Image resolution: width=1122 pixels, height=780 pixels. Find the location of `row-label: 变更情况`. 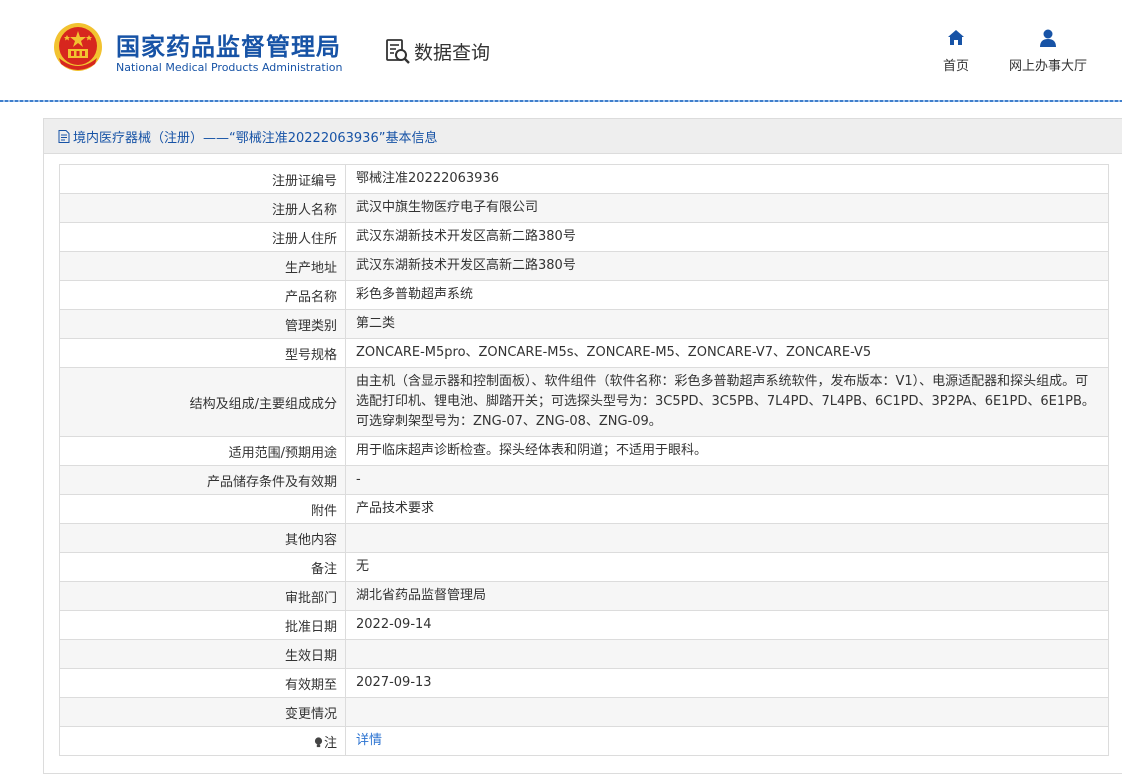

row-label: 变更情况 is located at coordinates (202, 712).